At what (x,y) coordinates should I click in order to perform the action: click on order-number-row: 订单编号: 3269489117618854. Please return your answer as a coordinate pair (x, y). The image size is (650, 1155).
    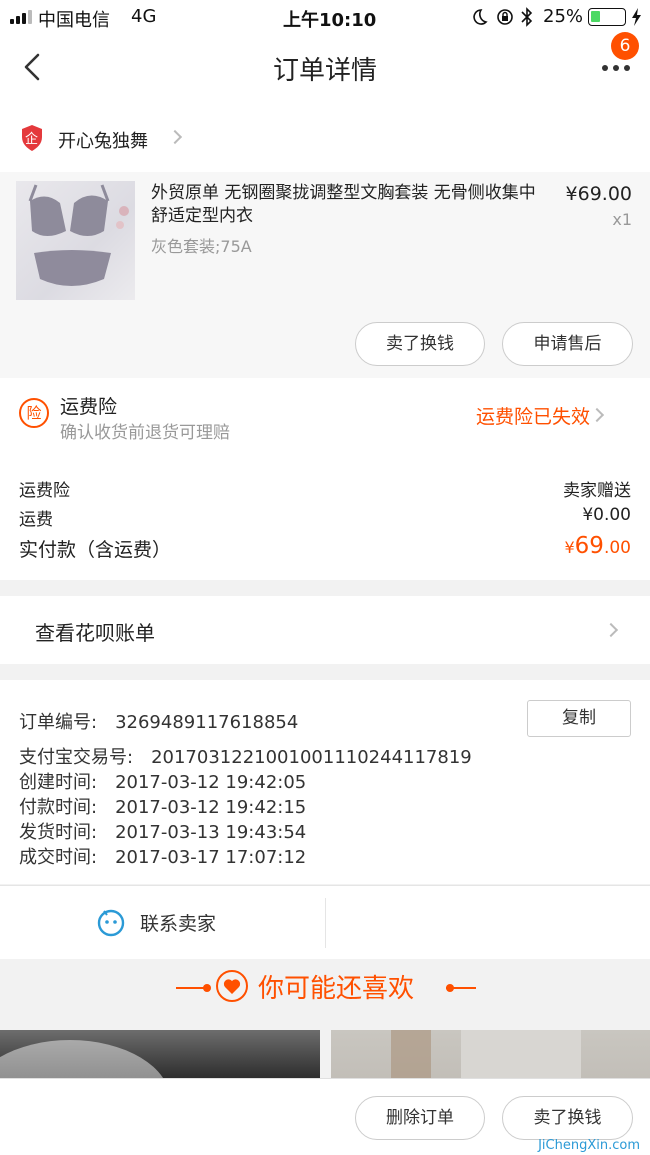
    Looking at the image, I should click on (159, 722).